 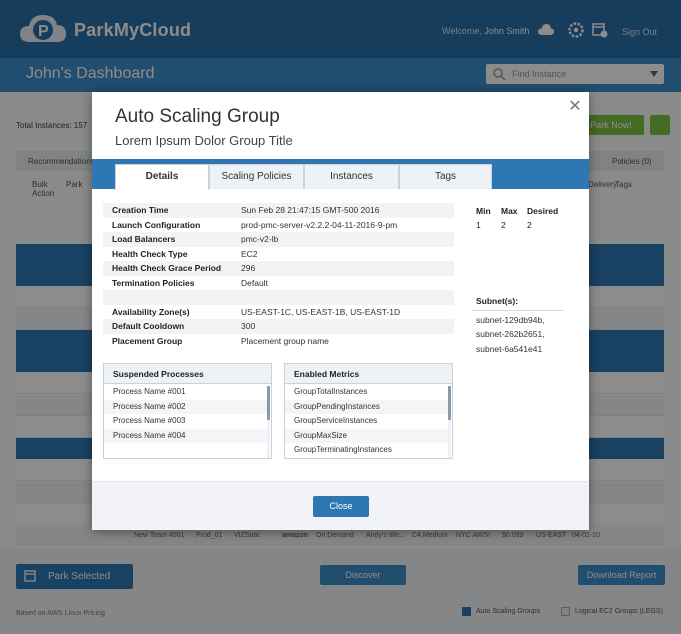 What do you see at coordinates (150, 253) in the screenshot?
I see `detail-label: Health Check Type` at bounding box center [150, 253].